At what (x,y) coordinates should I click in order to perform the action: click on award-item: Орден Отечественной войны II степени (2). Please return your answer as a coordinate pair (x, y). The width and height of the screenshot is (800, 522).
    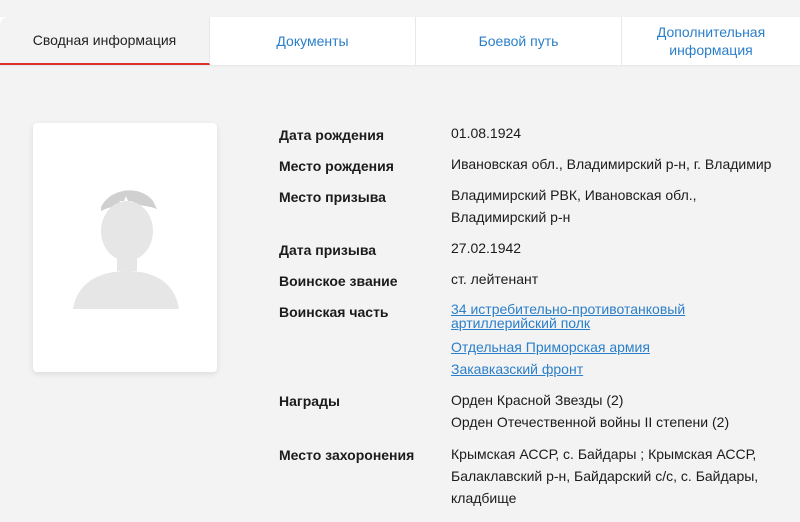
    Looking at the image, I should click on (590, 422).